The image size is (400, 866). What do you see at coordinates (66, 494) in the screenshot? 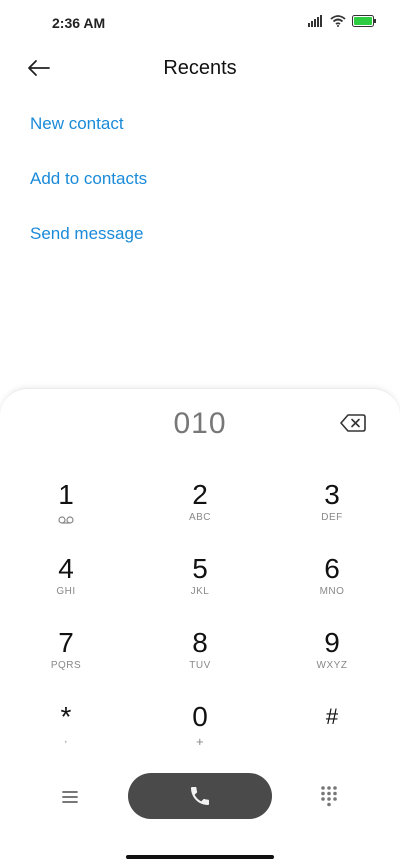
I see `key-digit: 1` at bounding box center [66, 494].